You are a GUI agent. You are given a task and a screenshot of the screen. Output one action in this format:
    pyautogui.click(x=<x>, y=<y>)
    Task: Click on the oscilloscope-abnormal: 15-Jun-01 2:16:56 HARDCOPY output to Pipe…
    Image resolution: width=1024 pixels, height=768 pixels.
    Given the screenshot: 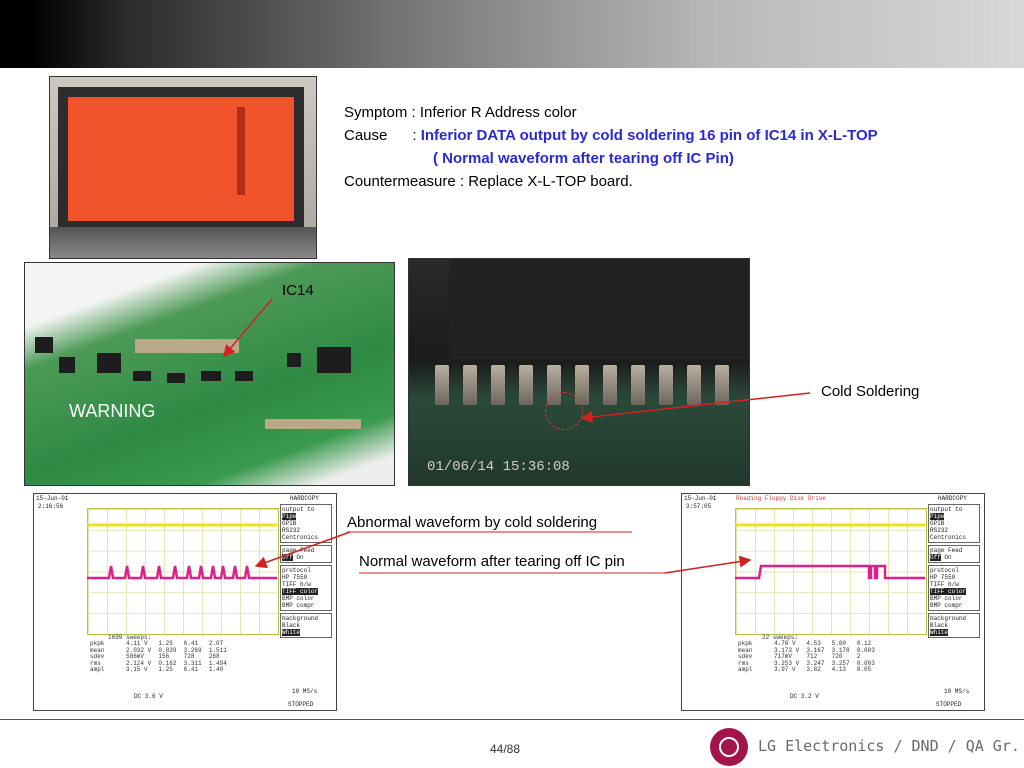 What is the action you would take?
    pyautogui.click(x=185, y=602)
    